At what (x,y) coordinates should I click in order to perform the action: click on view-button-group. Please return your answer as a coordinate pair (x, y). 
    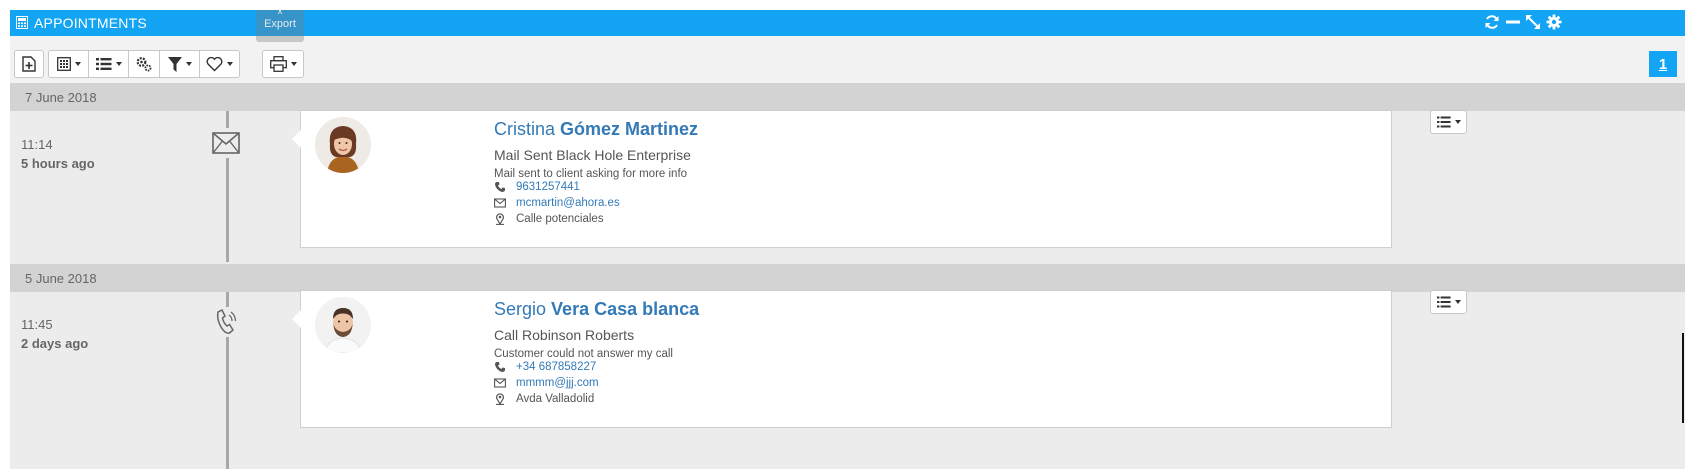
    Looking at the image, I should click on (144, 64).